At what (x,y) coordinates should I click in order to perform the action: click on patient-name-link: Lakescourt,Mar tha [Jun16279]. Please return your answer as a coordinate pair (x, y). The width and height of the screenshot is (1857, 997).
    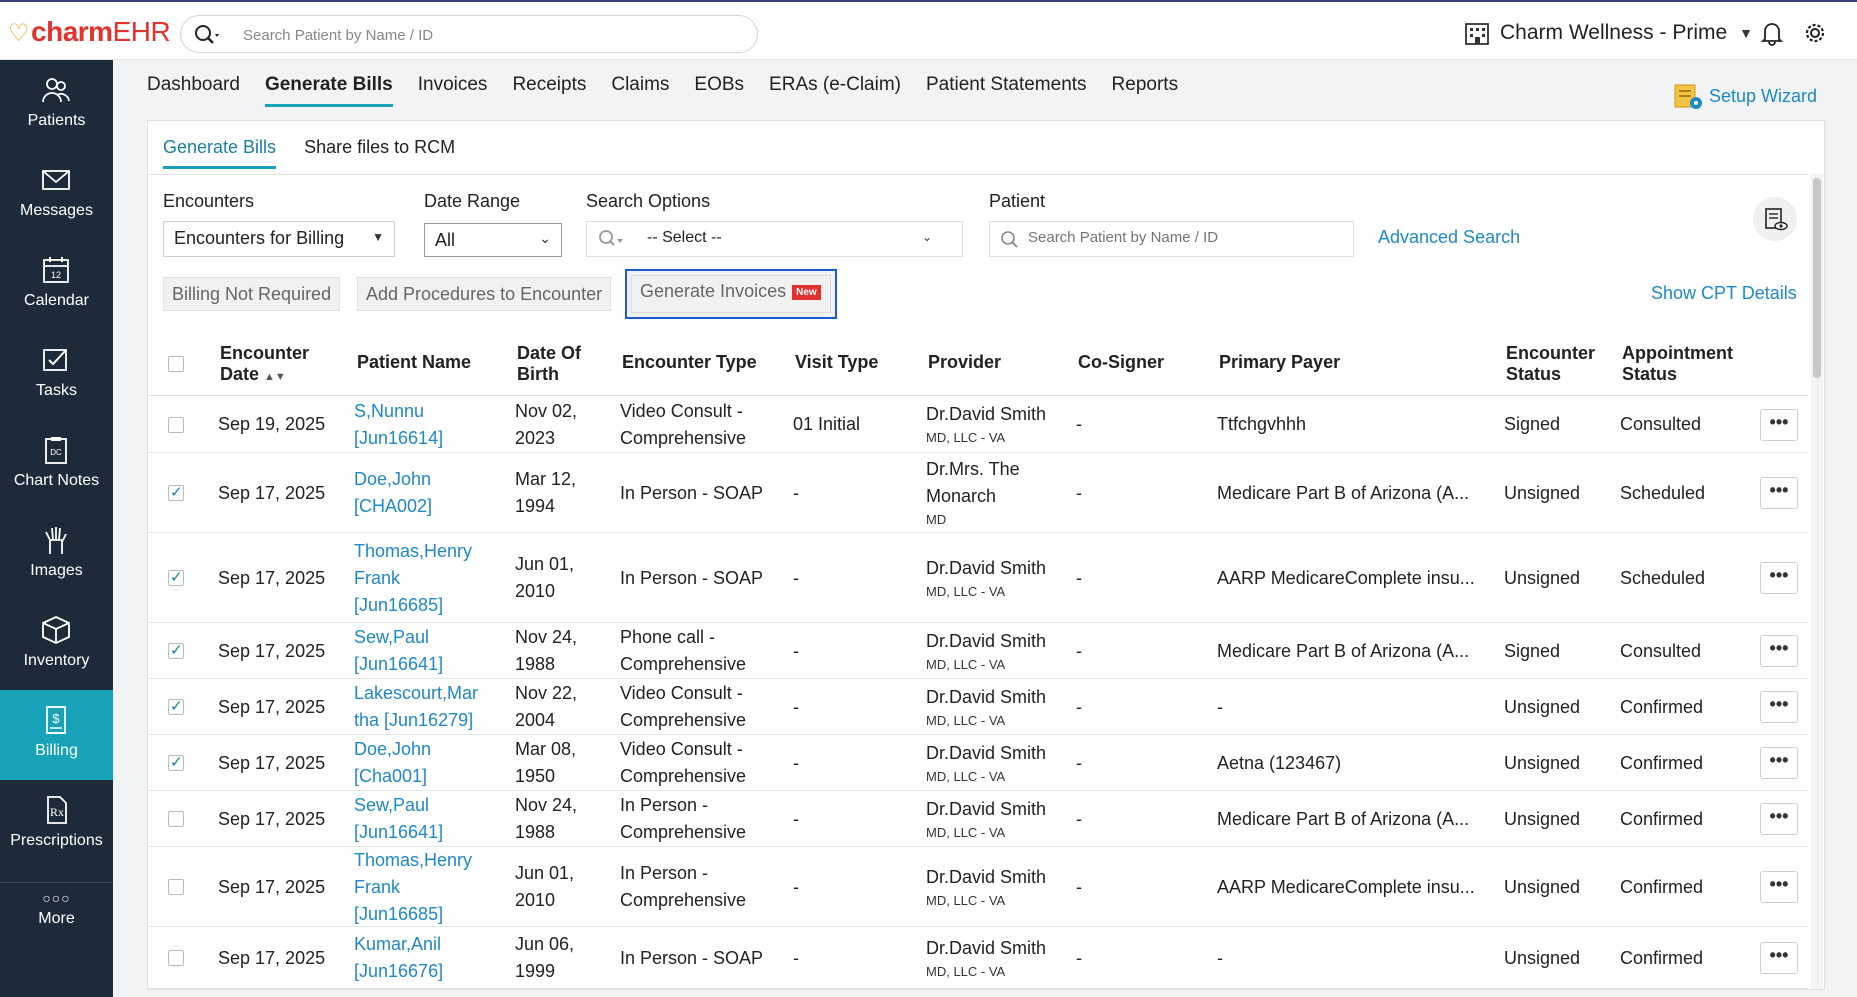
    Looking at the image, I should click on (416, 707).